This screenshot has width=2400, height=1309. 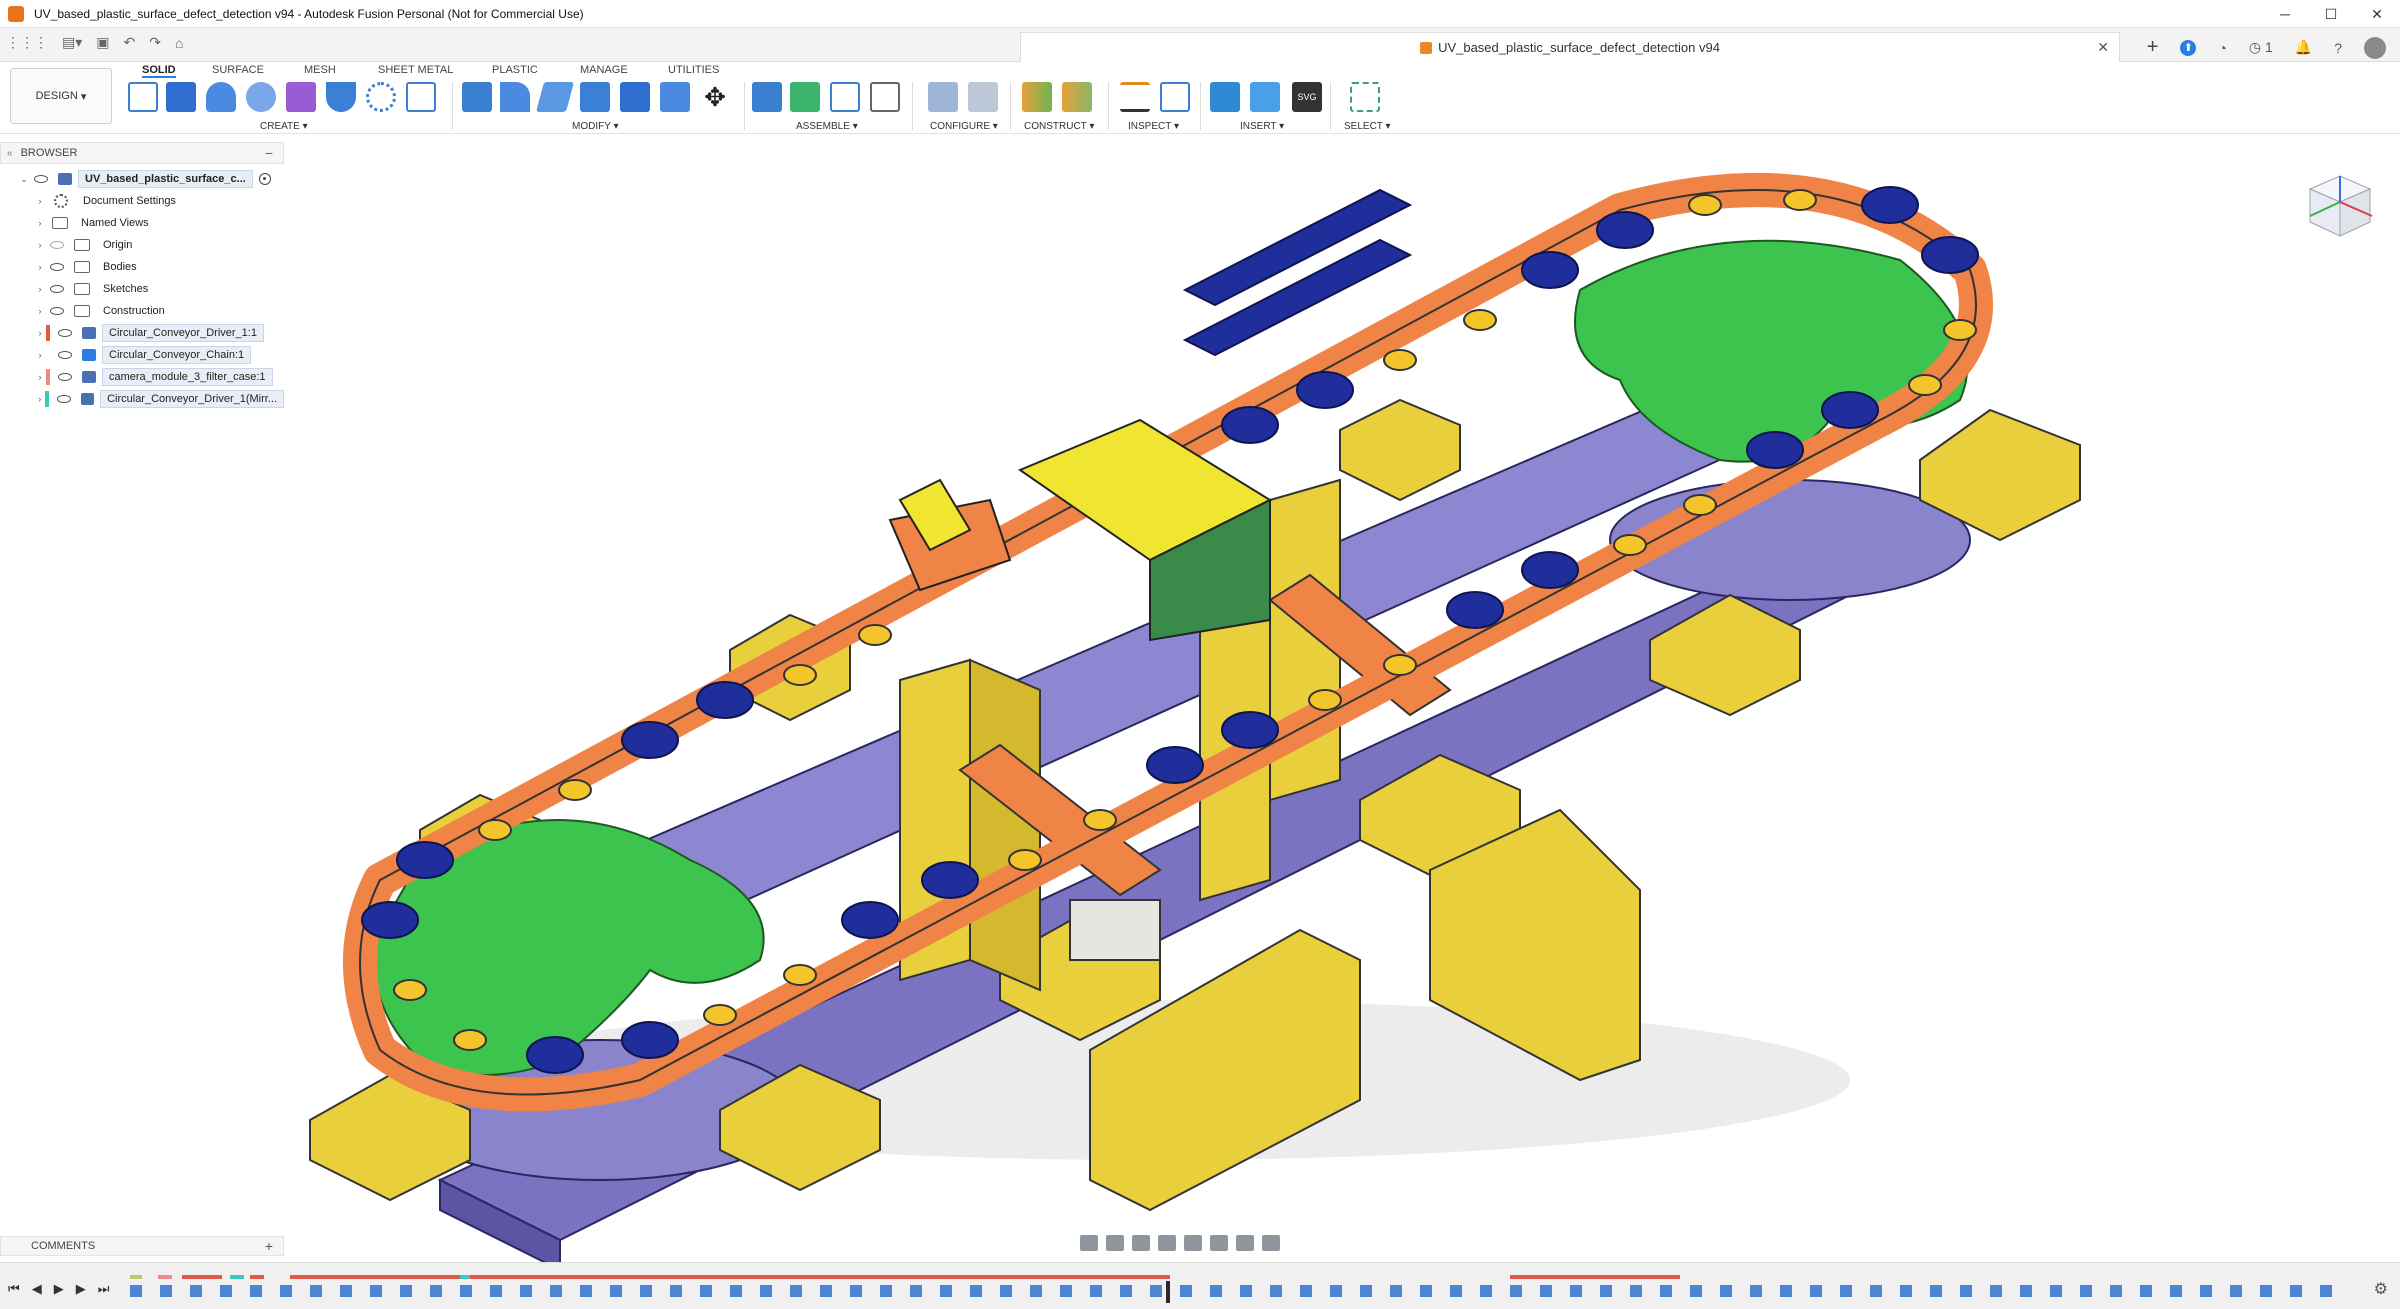 I want to click on fillet-icon, so click(x=515, y=97).